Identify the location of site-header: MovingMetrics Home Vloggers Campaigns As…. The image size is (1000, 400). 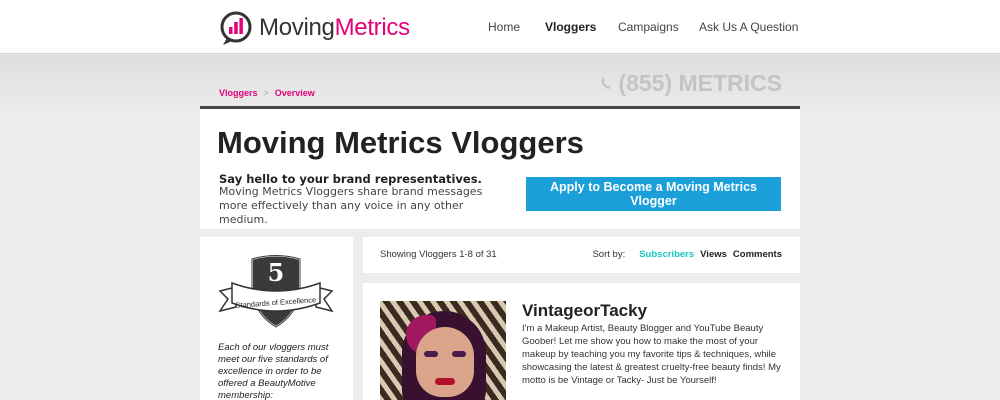
(500, 27).